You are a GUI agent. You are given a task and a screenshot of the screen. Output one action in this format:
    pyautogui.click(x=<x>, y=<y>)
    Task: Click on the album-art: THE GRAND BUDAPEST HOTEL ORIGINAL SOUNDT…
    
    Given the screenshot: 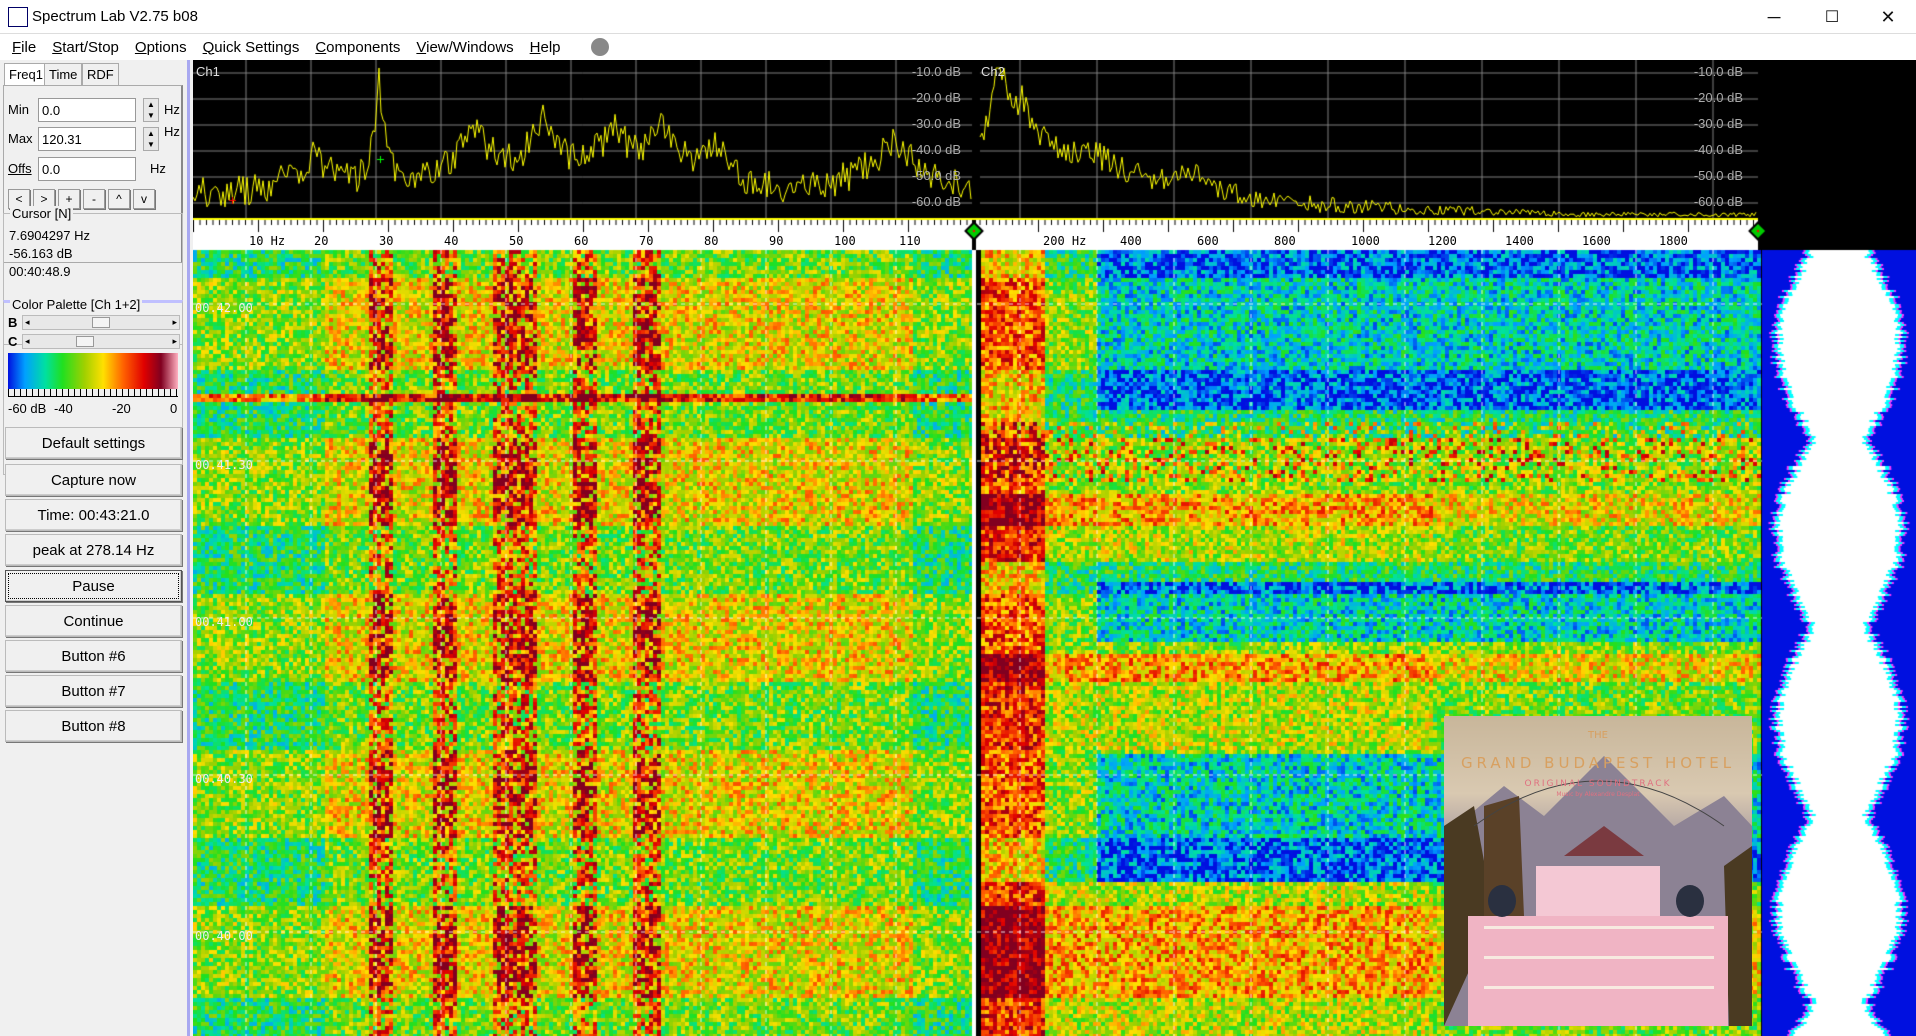 What is the action you would take?
    pyautogui.click(x=1598, y=878)
    